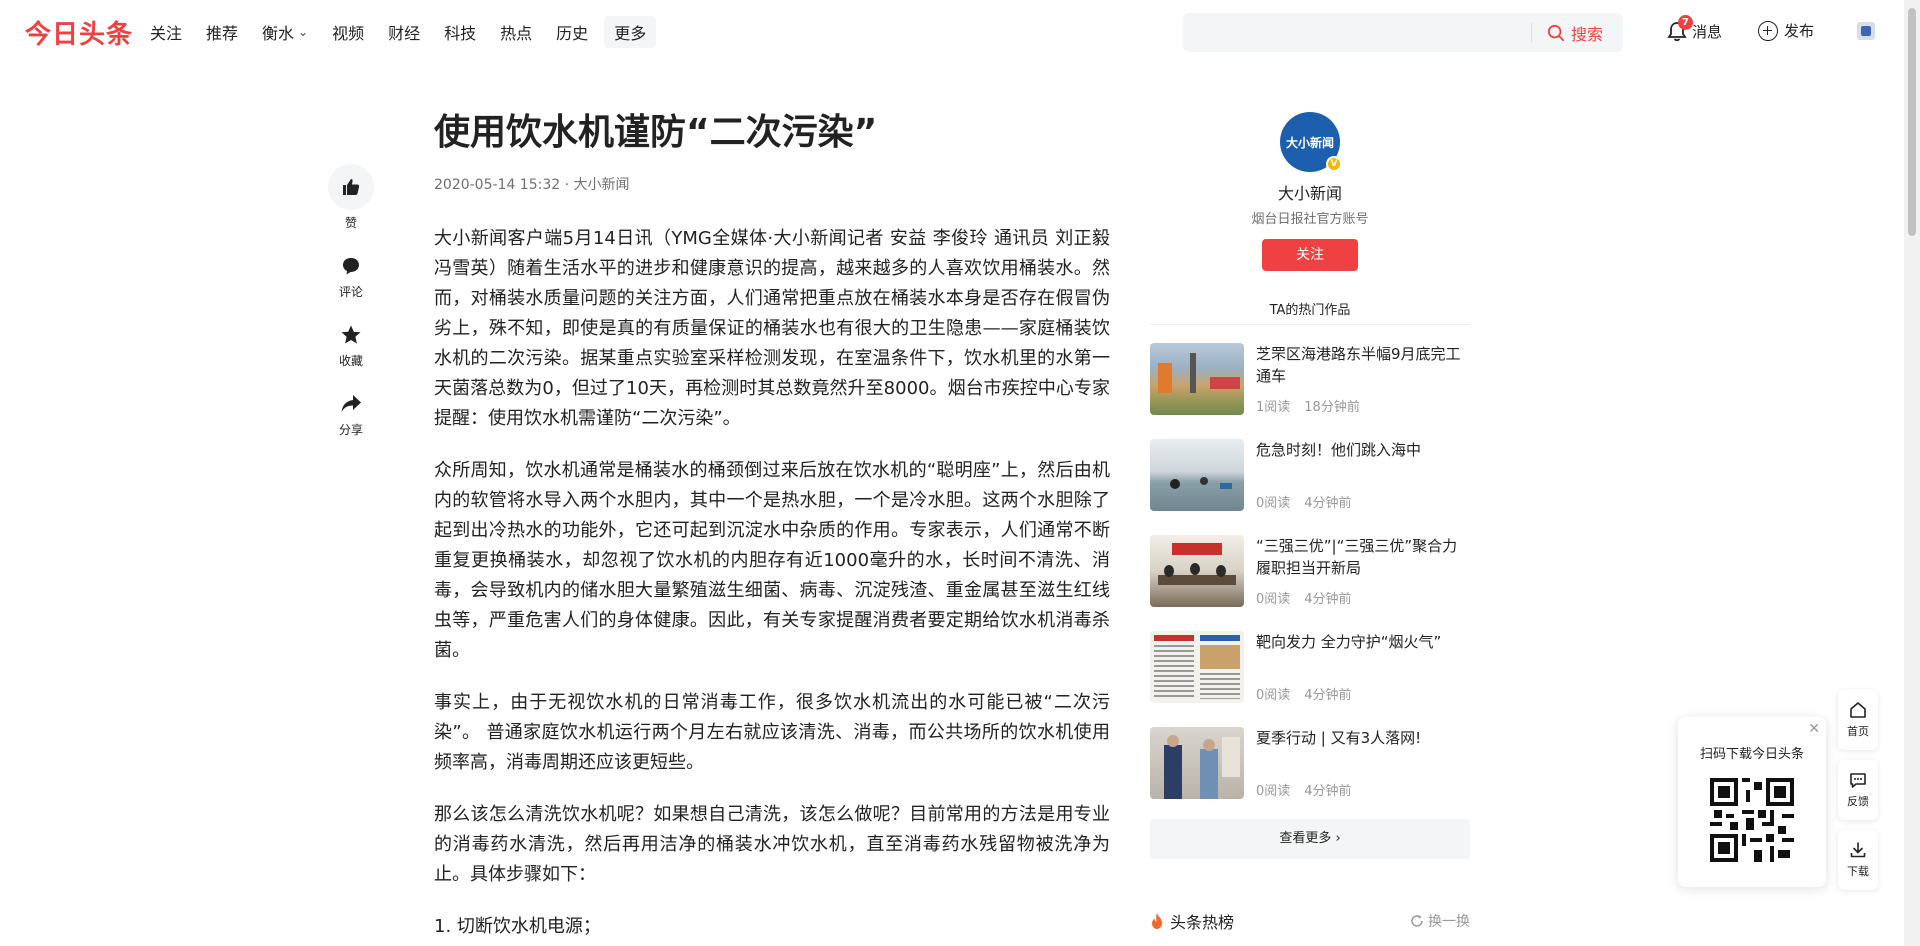 Image resolution: width=1920 pixels, height=946 pixels. What do you see at coordinates (1339, 450) in the screenshot?
I see `work-title: 危急时刻！他们跳入海中` at bounding box center [1339, 450].